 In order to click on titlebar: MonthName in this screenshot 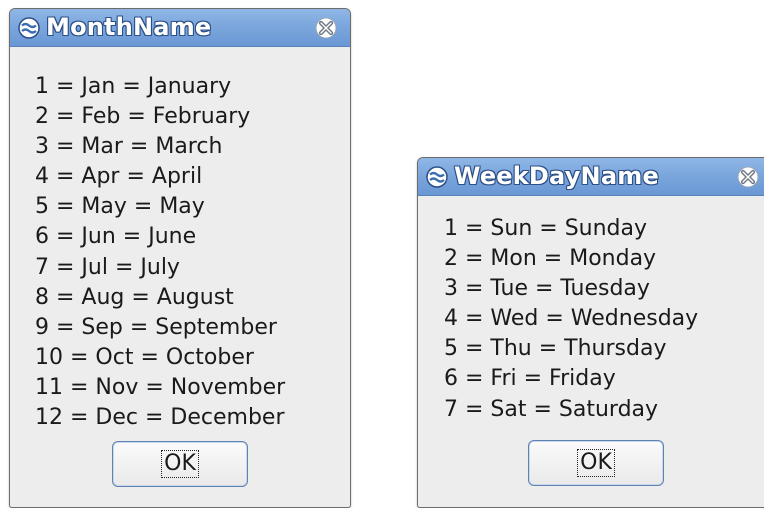, I will do `click(180, 28)`.